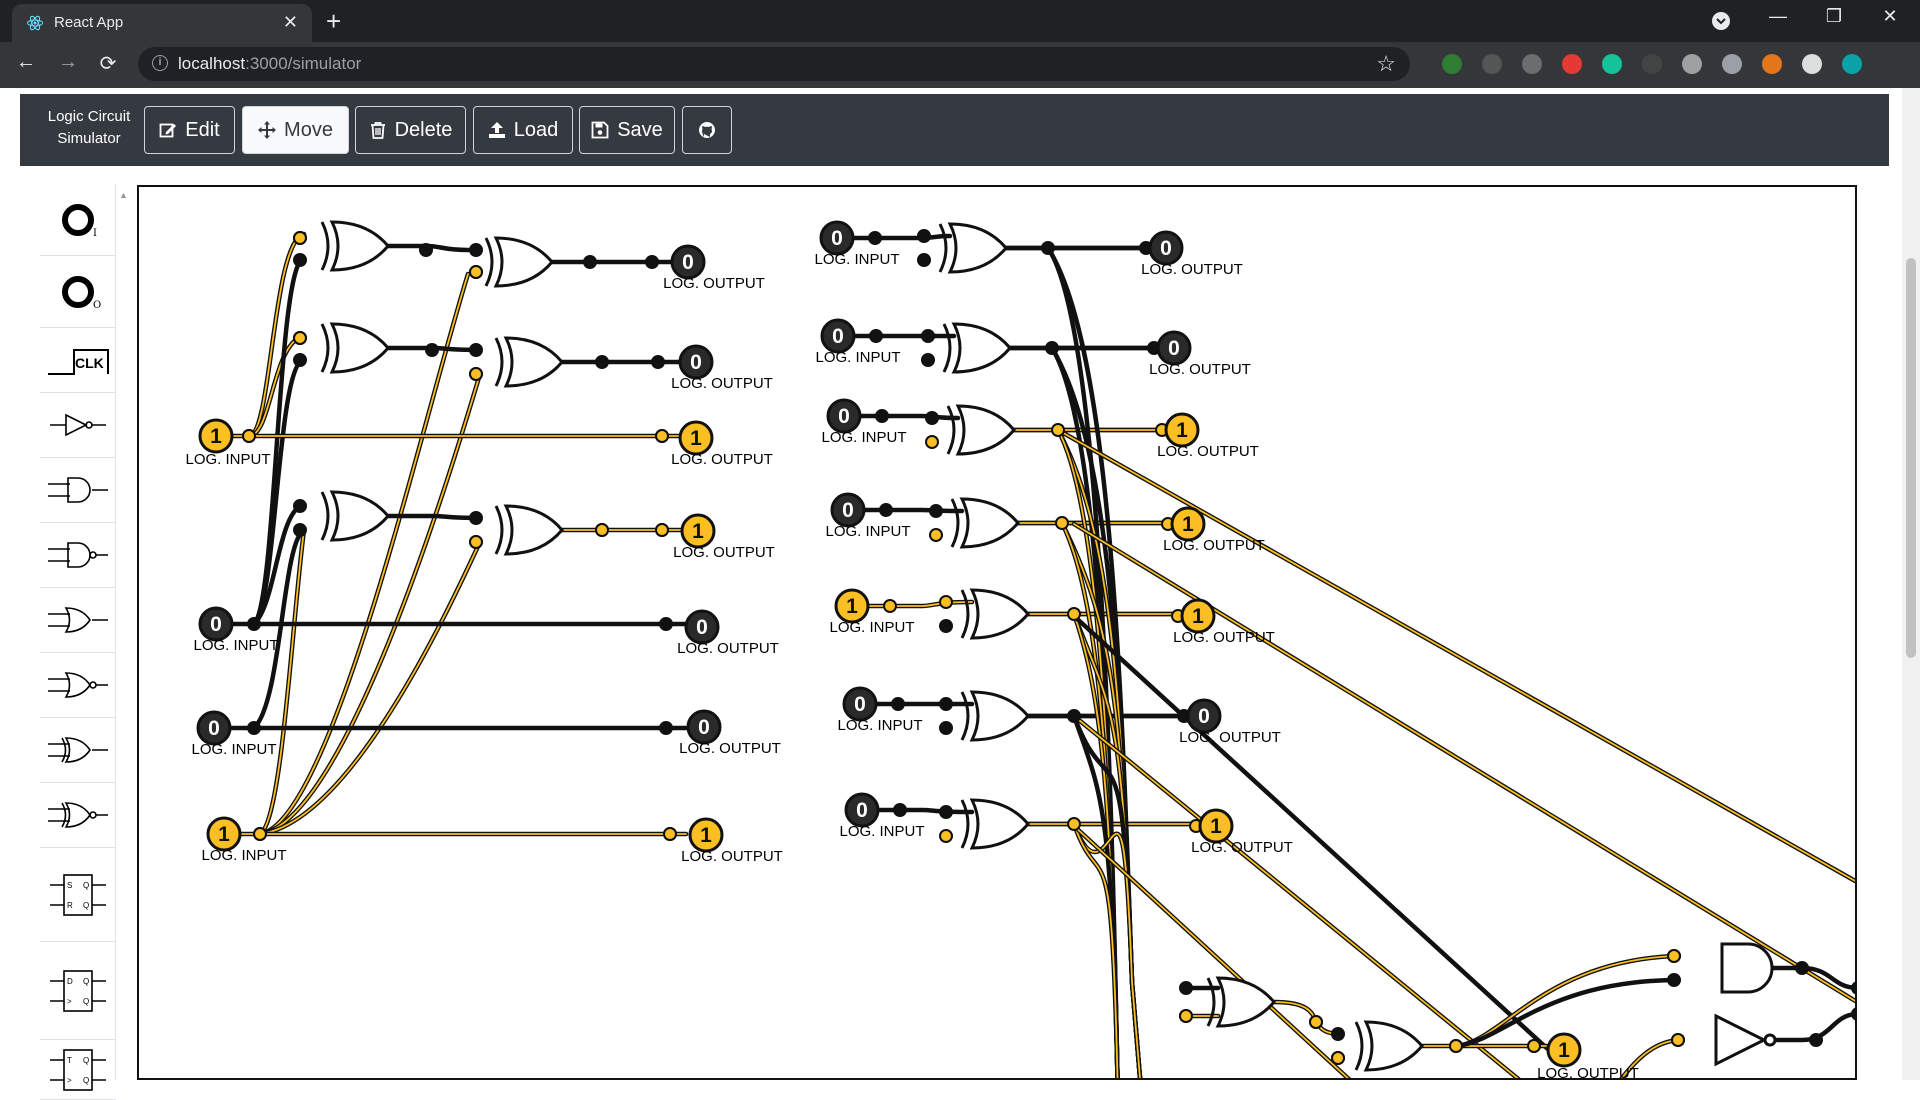 The width and height of the screenshot is (1920, 1100). What do you see at coordinates (78, 490) in the screenshot?
I see `palette-and-gate` at bounding box center [78, 490].